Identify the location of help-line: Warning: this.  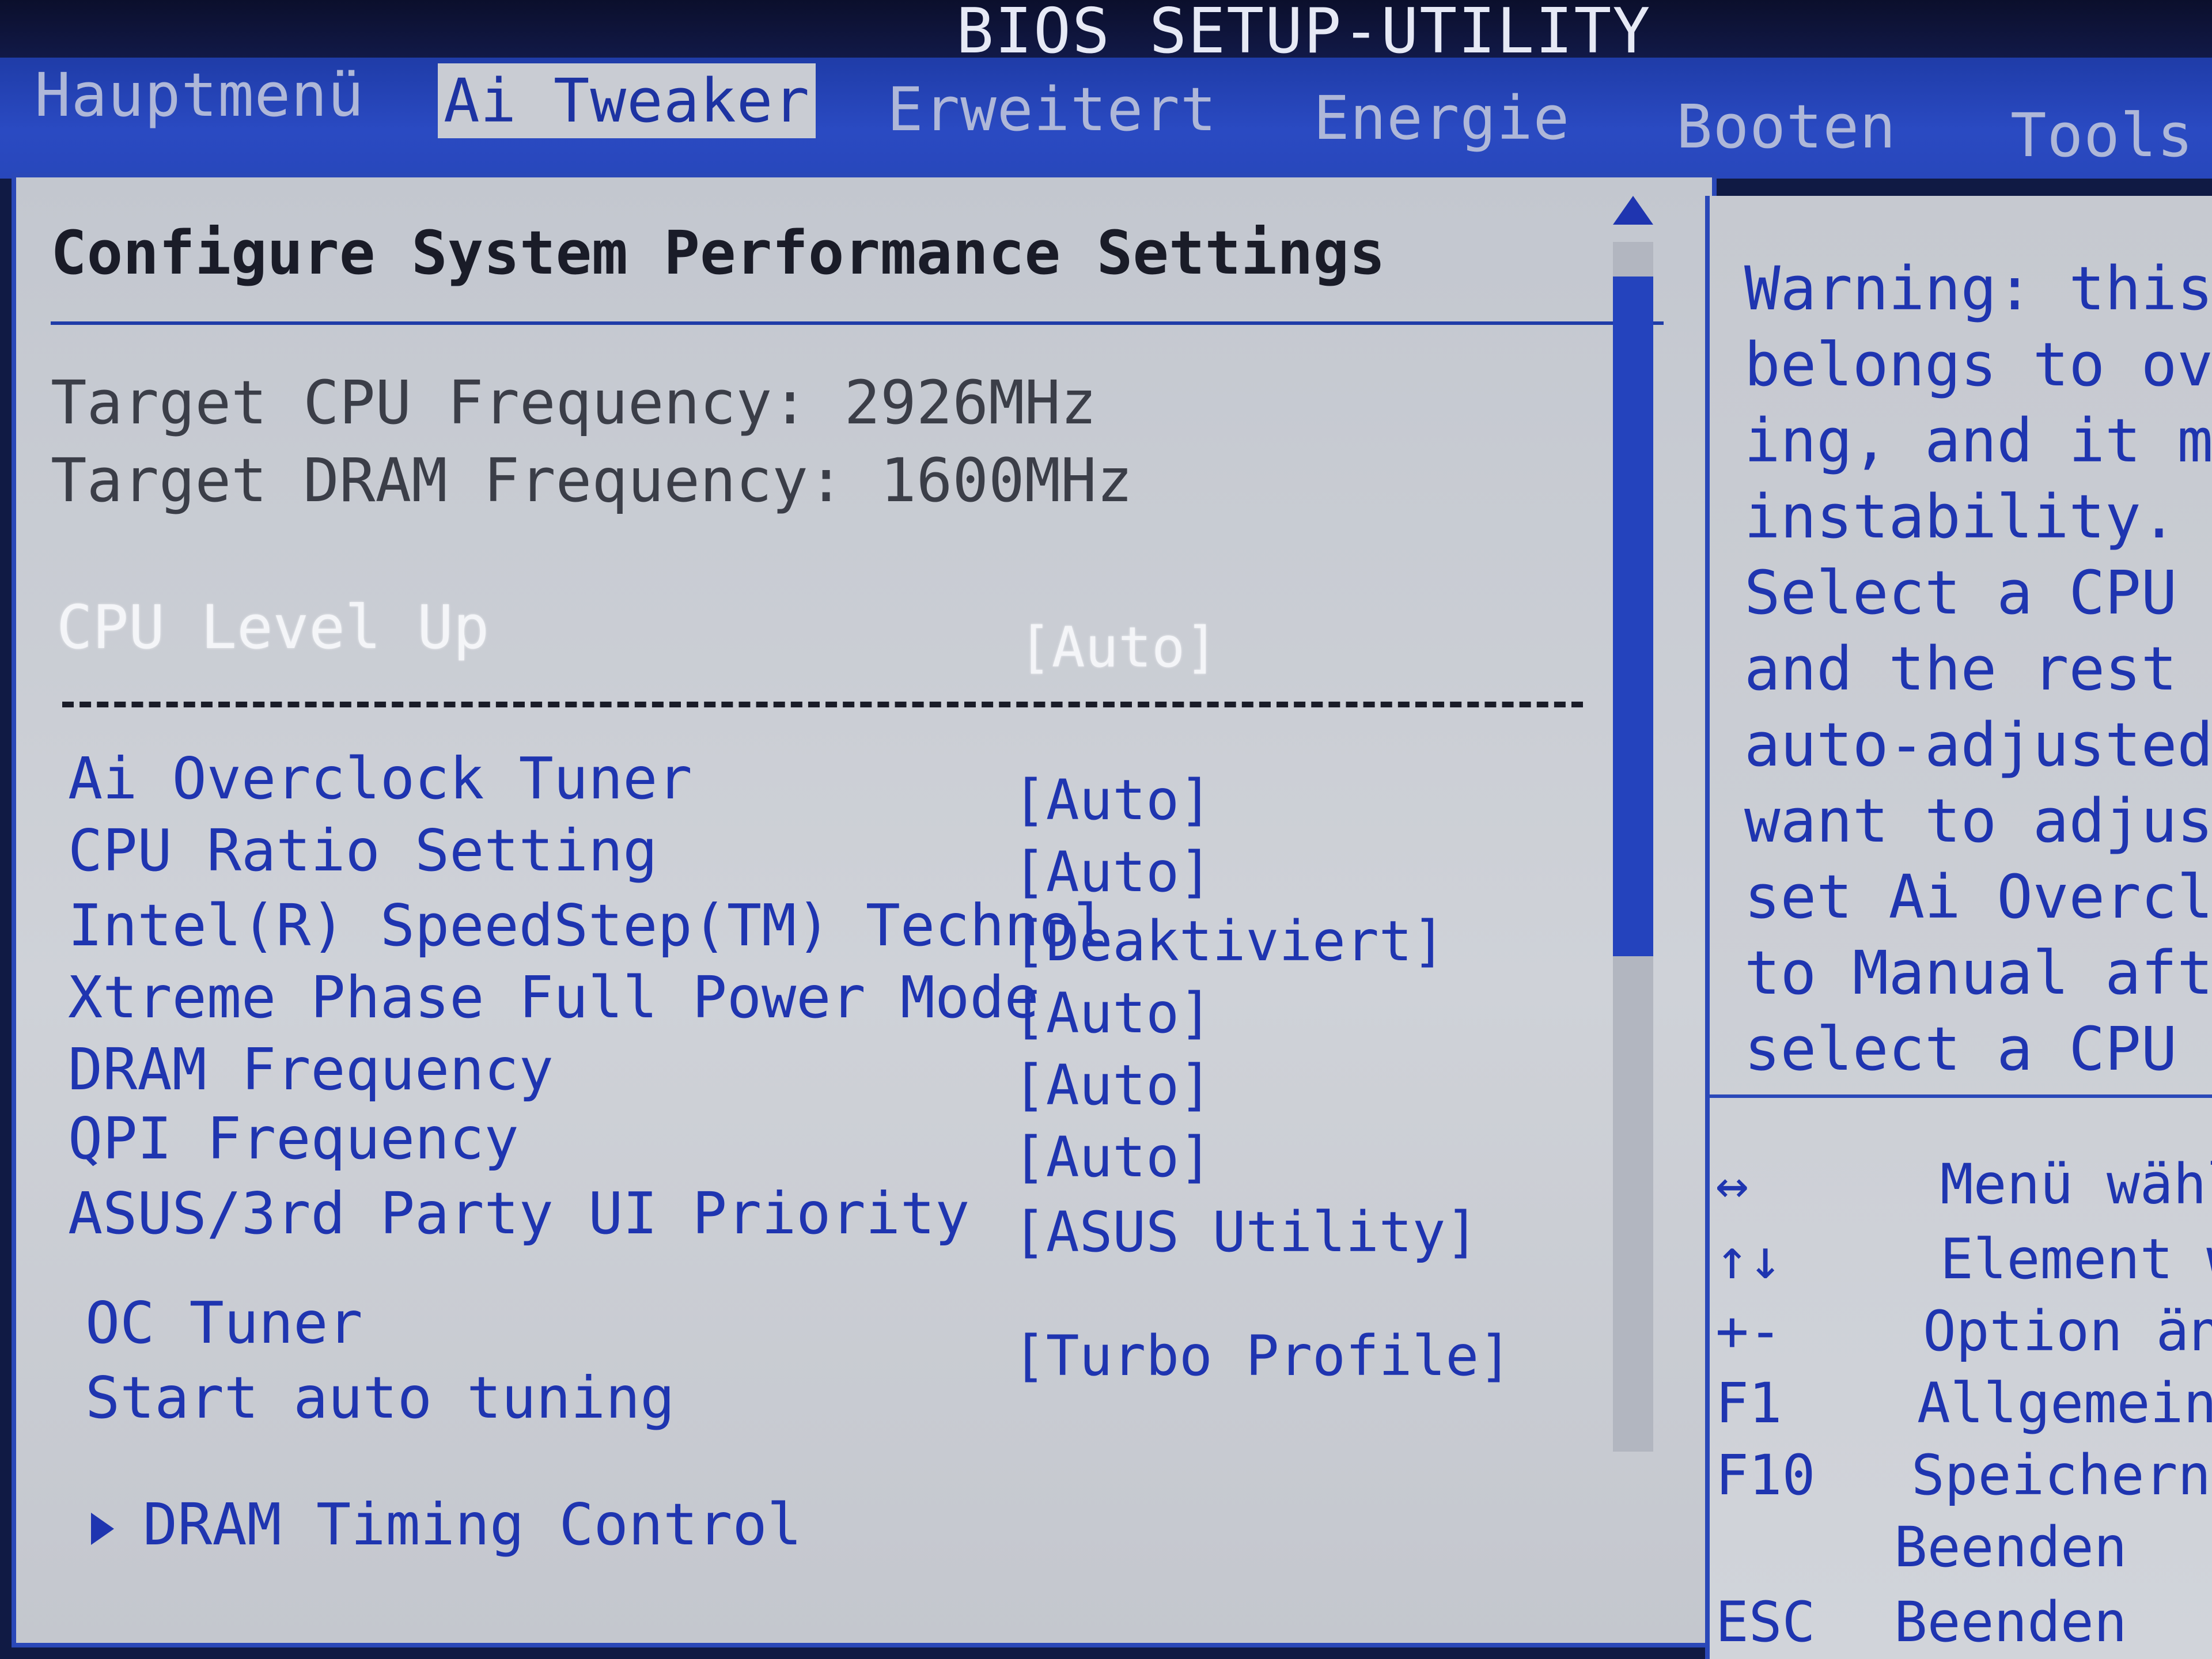
(1978, 288).